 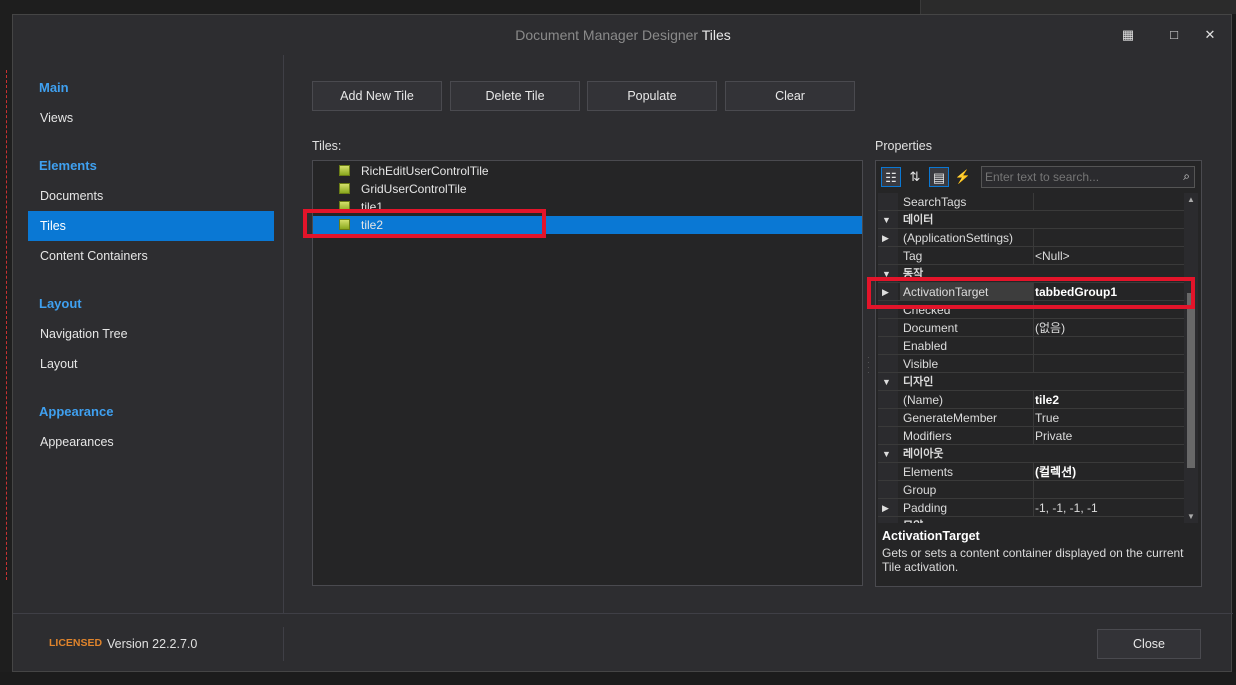 I want to click on close-icon: ✕, so click(x=1210, y=35).